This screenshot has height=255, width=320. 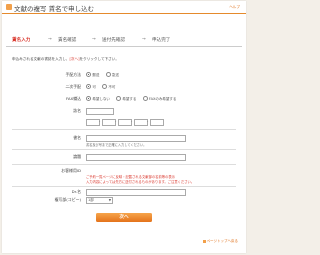 I want to click on vol-input, so click(x=93, y=122).